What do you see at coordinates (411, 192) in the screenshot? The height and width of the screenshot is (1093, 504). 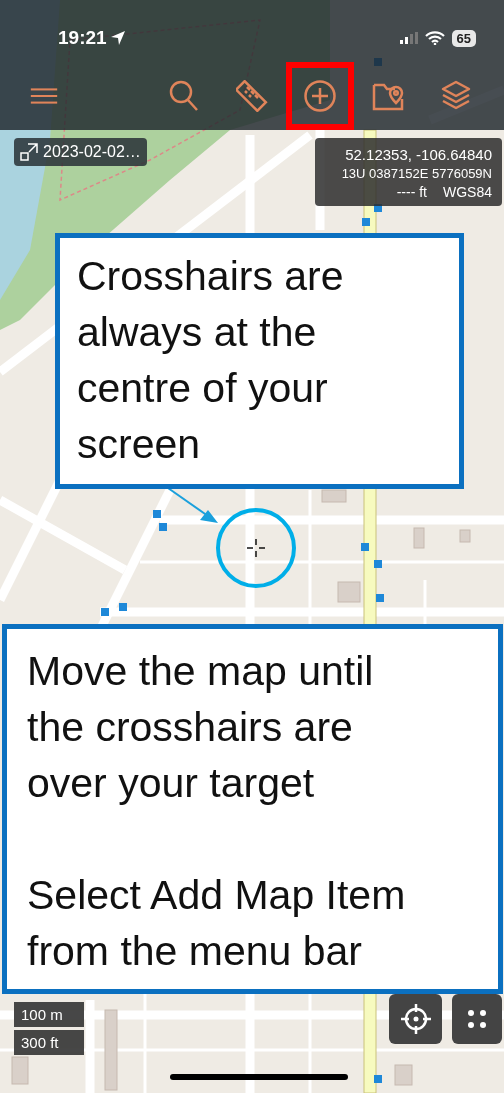 I see `elevation-text: ---- ft` at bounding box center [411, 192].